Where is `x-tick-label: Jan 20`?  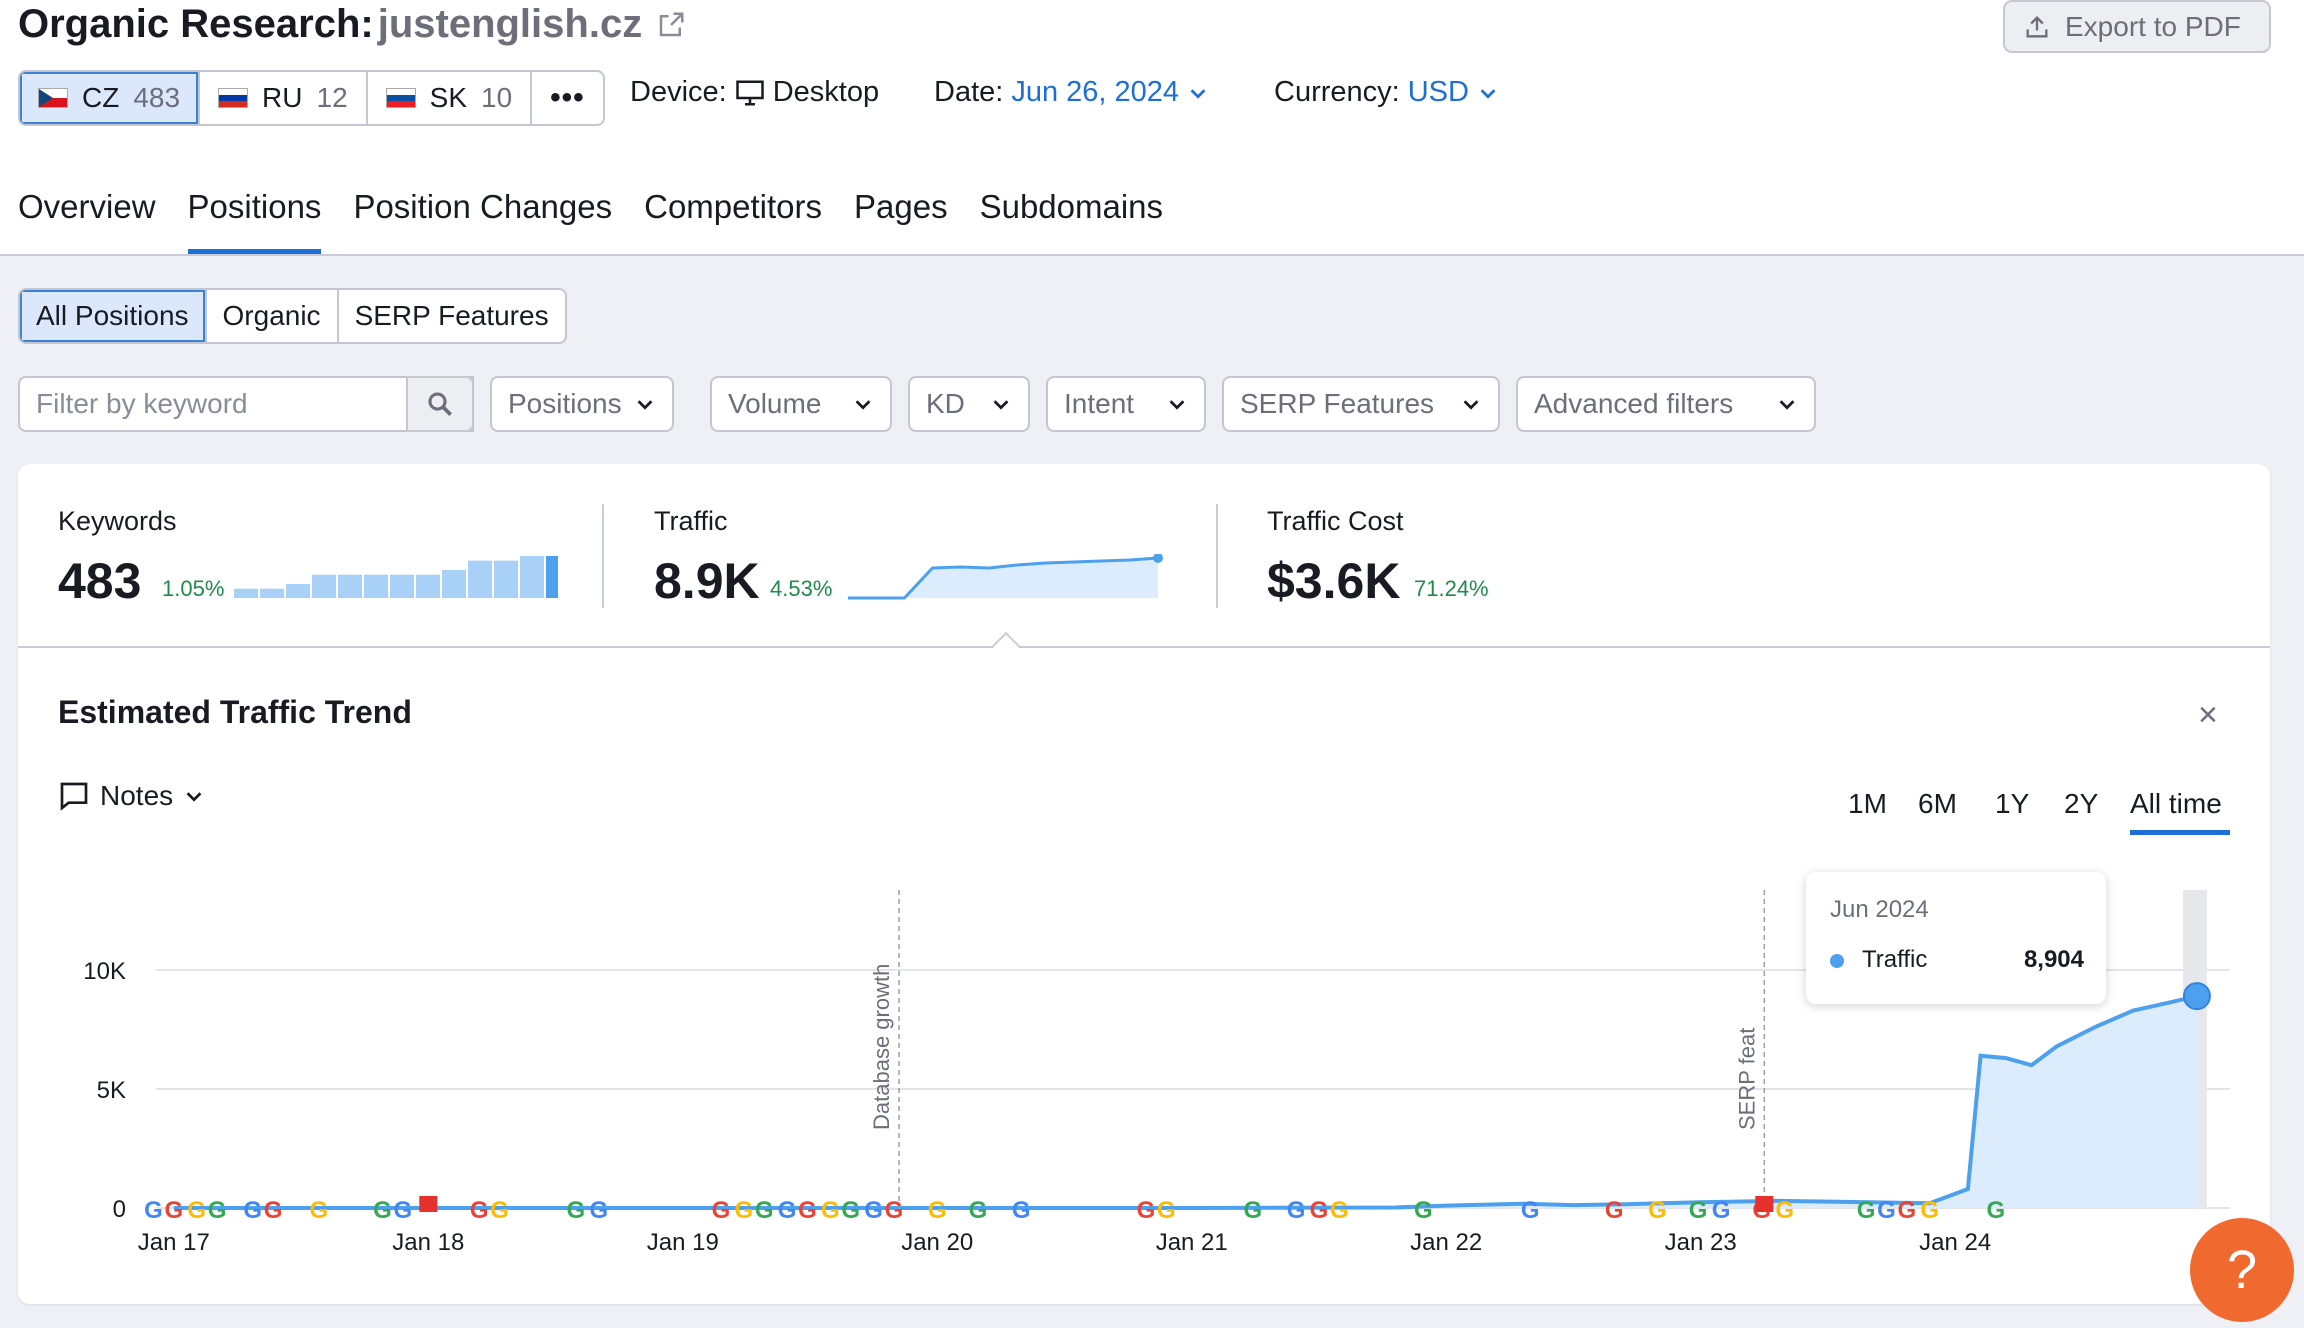 x-tick-label: Jan 20 is located at coordinates (937, 1242).